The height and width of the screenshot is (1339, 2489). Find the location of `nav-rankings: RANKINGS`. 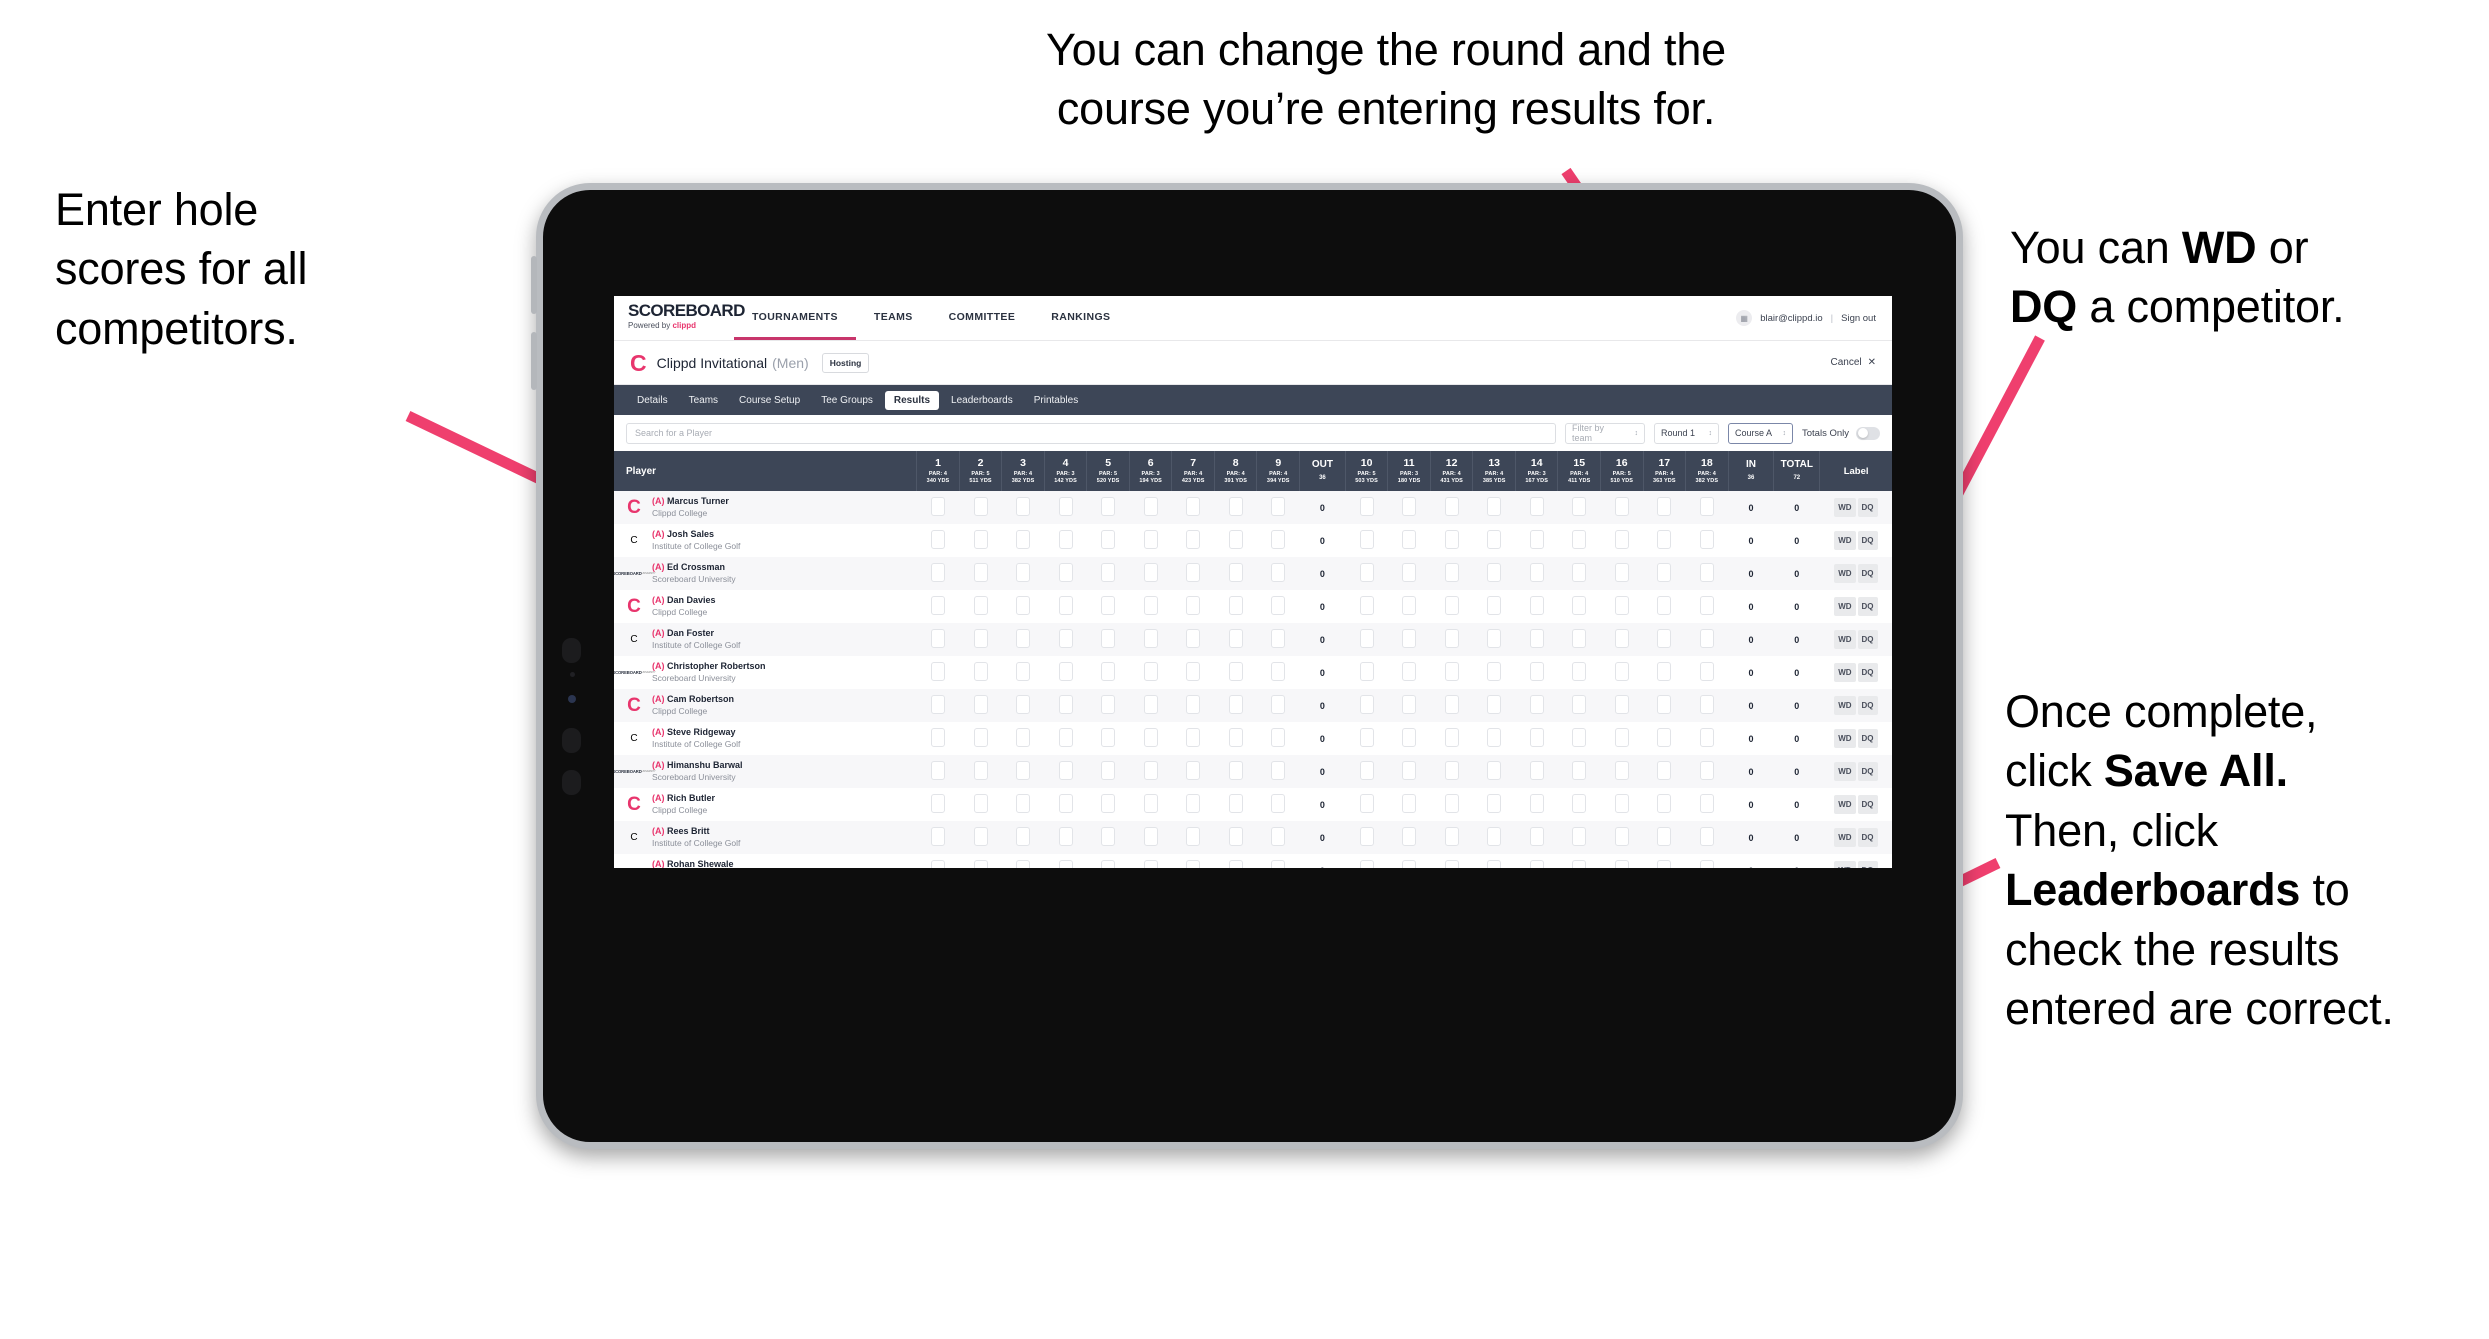

nav-rankings: RANKINGS is located at coordinates (1080, 318).